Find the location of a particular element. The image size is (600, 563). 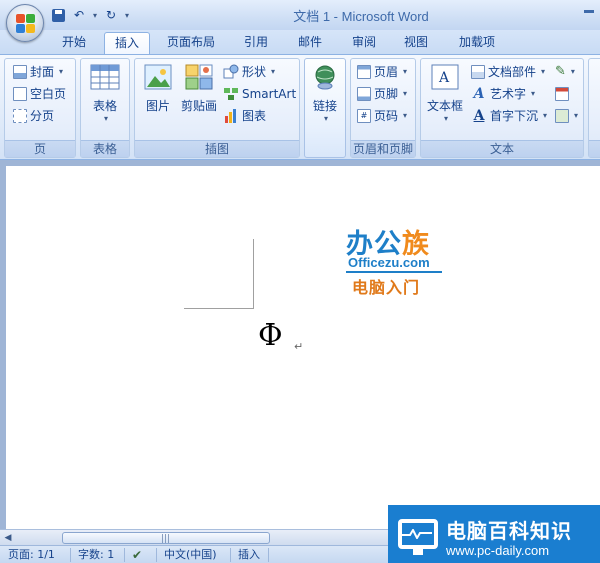

page-number-button: # 页码 ▾ is located at coordinates (382, 116).